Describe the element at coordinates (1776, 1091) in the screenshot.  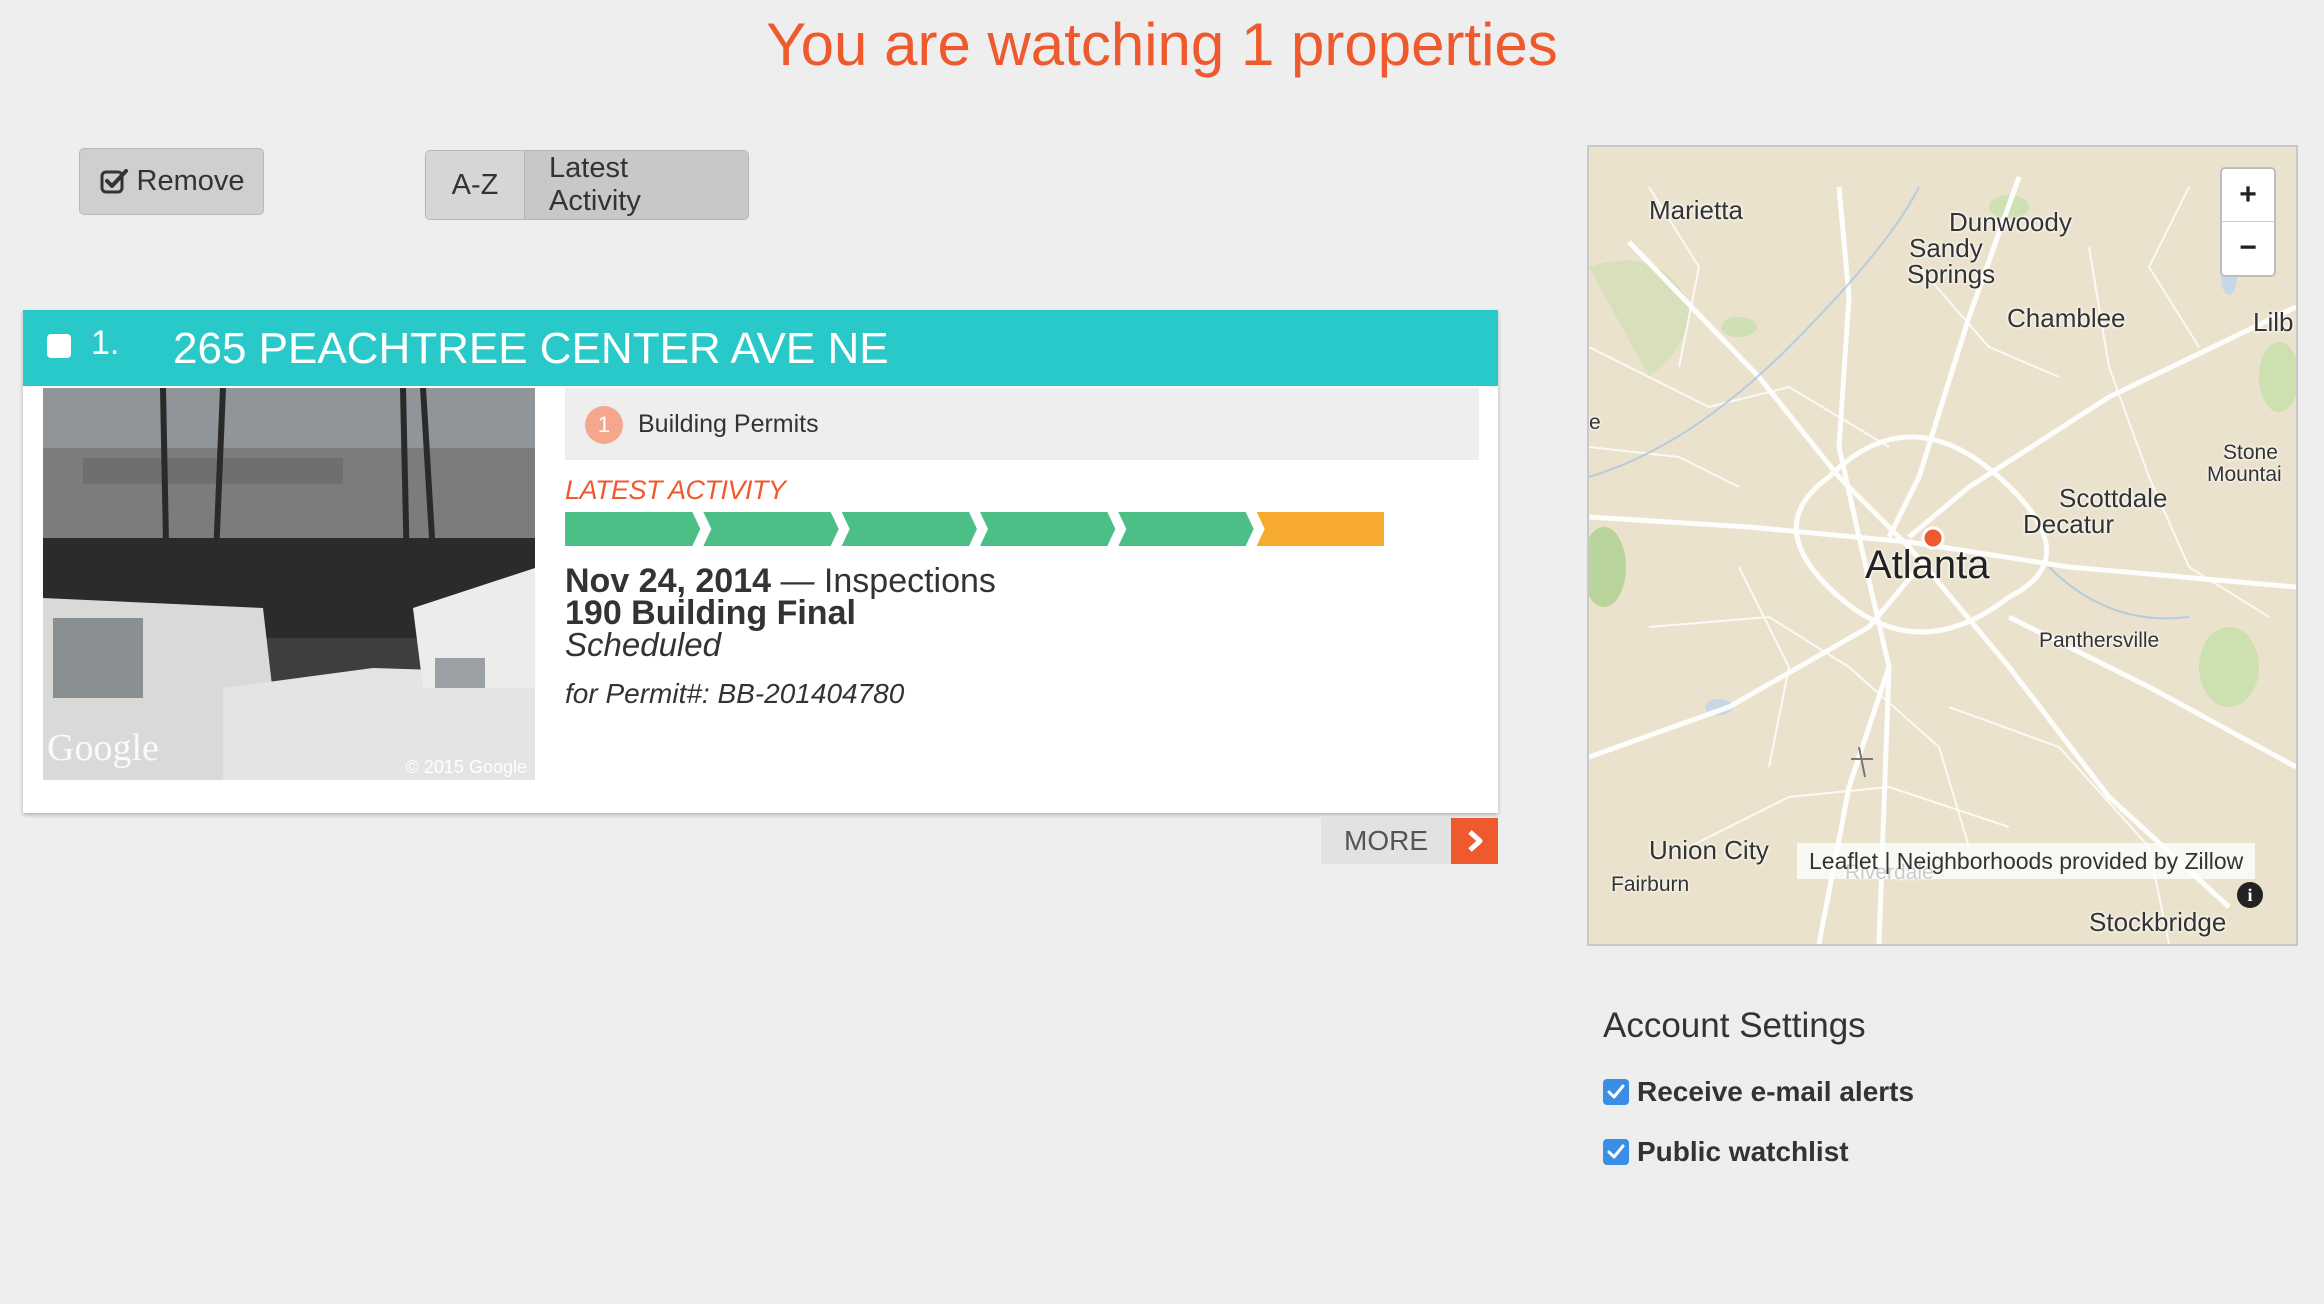
I see `email-alerts-label: Receive e-mail alerts` at that location.